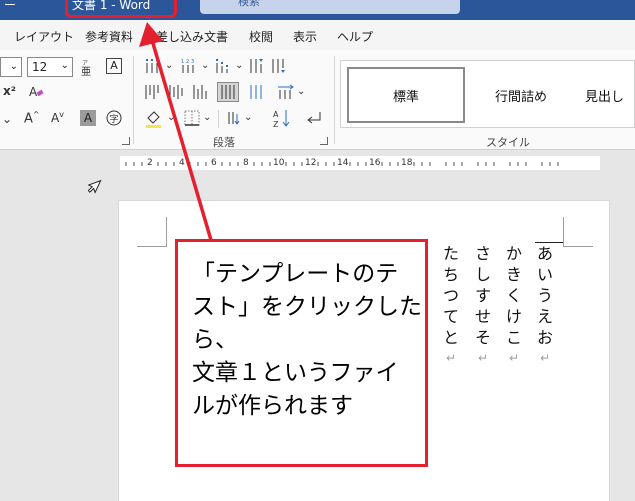 Image resolution: width=635 pixels, height=501 pixels. I want to click on character: つ, so click(450, 295).